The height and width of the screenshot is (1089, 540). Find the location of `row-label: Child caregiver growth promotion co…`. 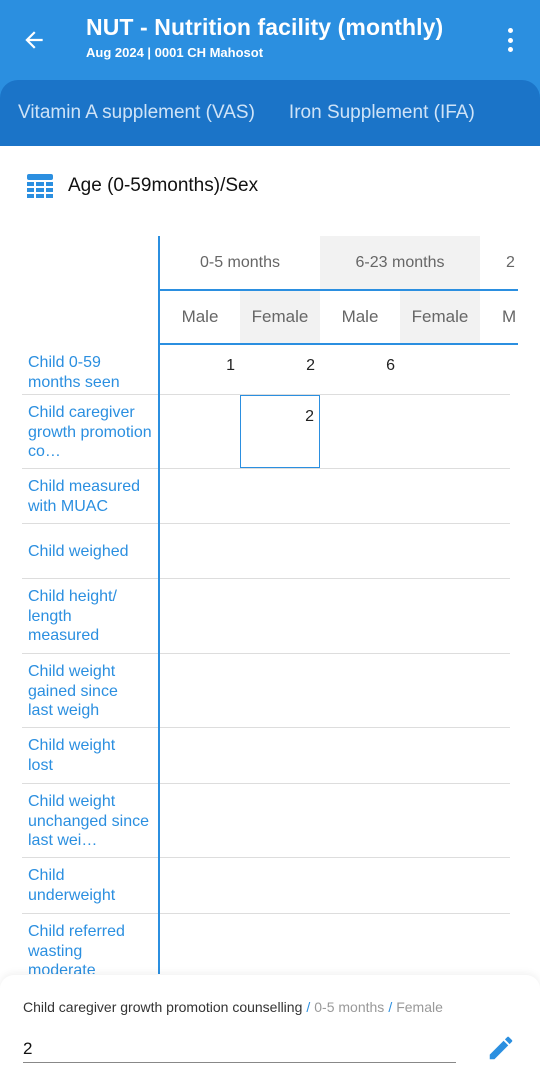

row-label: Child caregiver growth promotion co… is located at coordinates (90, 432).